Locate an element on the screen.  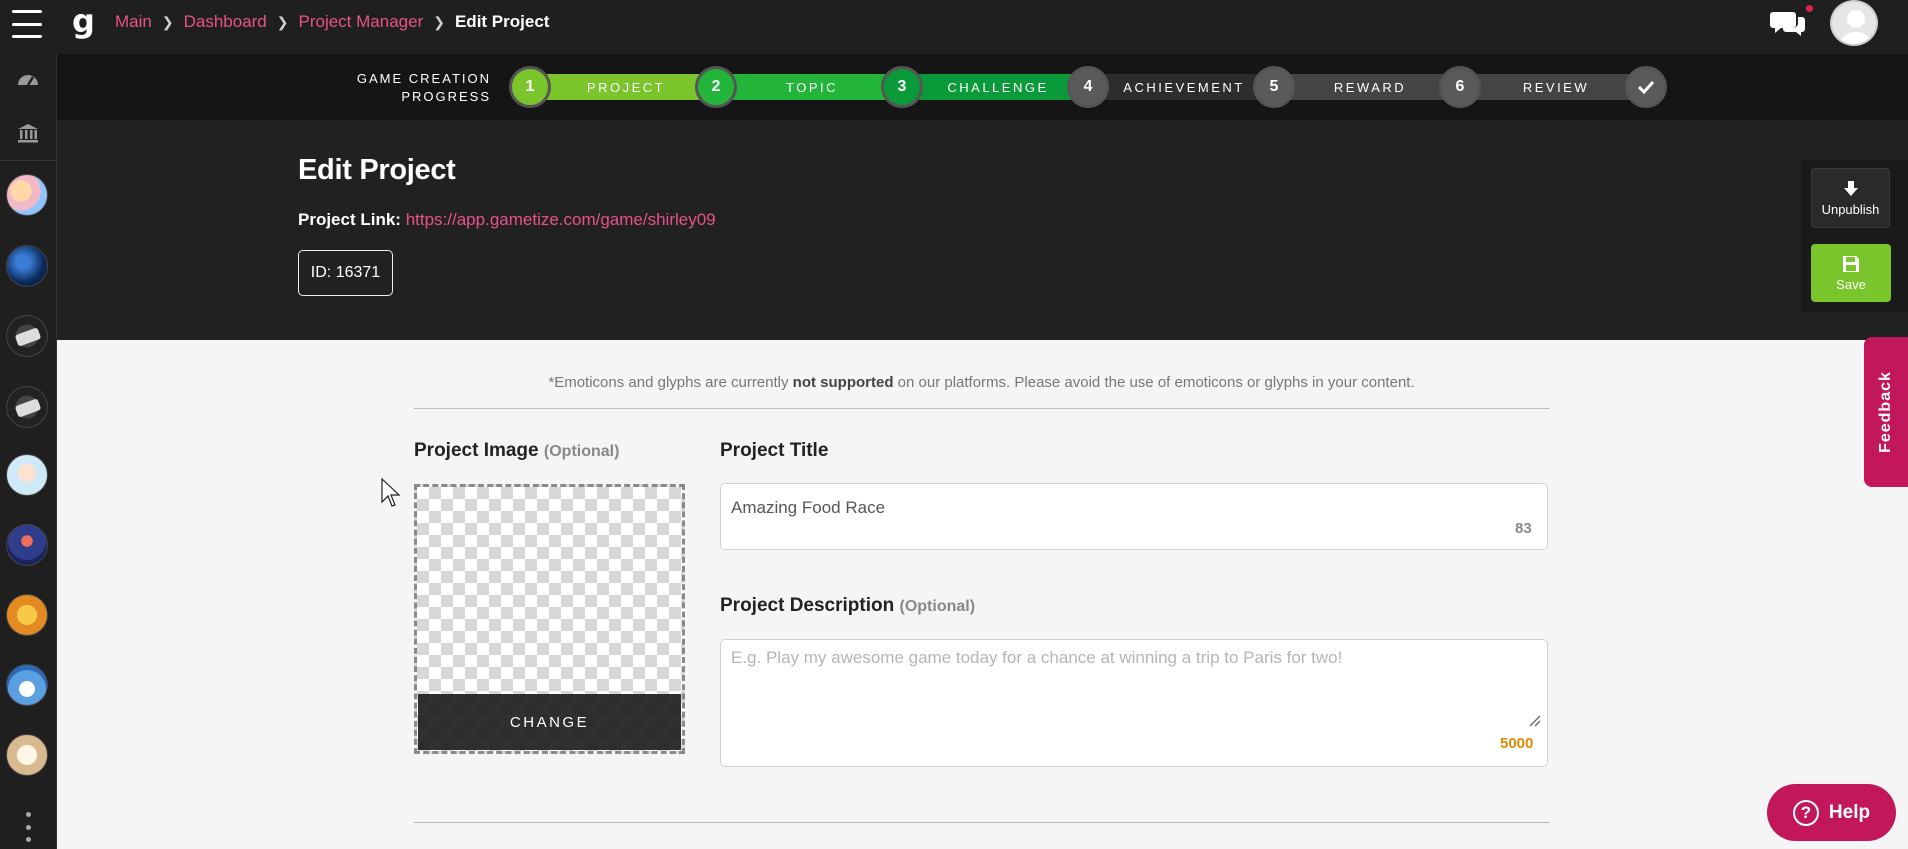
breadcrumb-main: Main is located at coordinates (133, 22).